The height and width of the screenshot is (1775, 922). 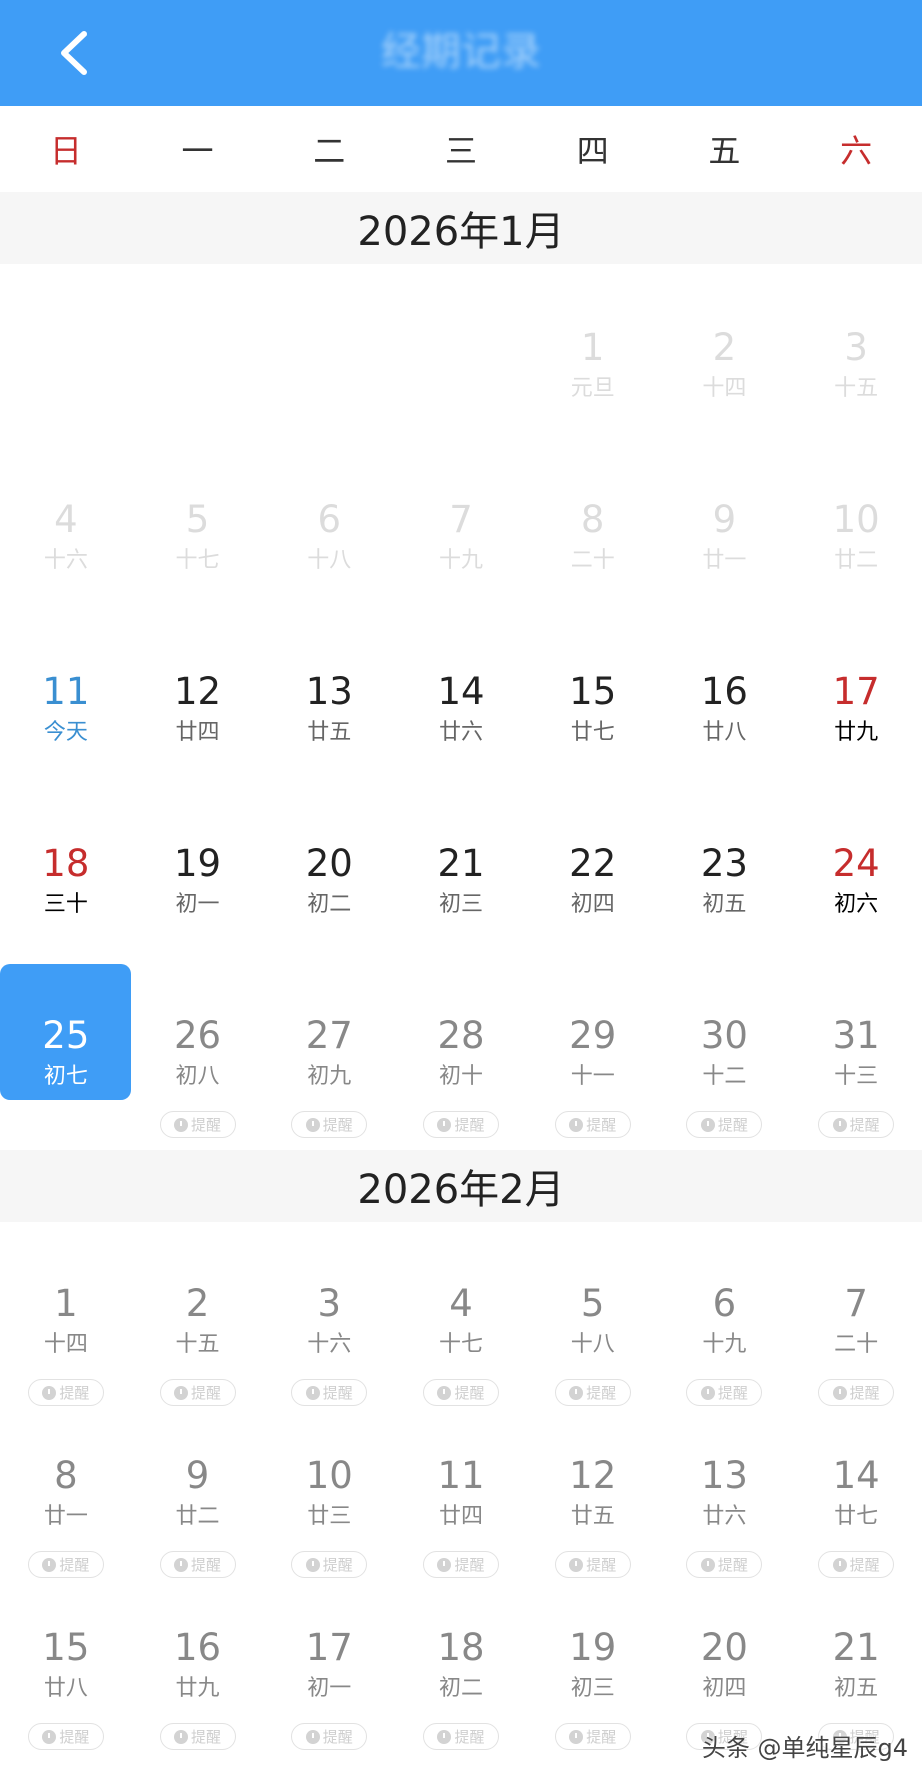 What do you see at coordinates (461, 1314) in the screenshot?
I see `day-cell: 4 十七 提醒` at bounding box center [461, 1314].